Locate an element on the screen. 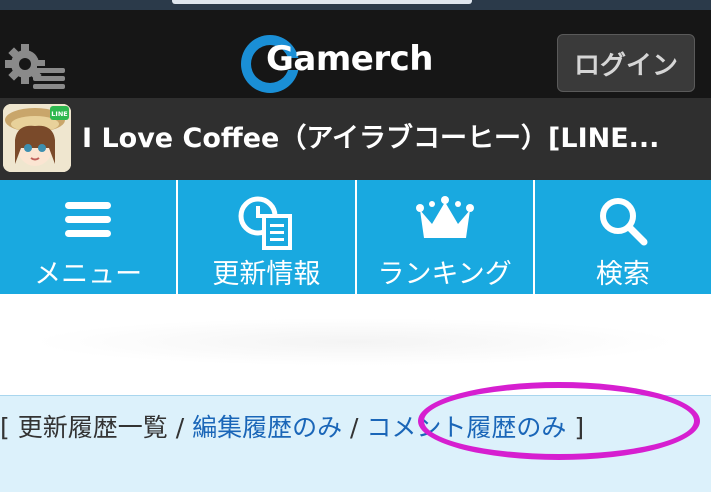 This screenshot has width=711, height=492. address-bar-edge is located at coordinates (322, 2).